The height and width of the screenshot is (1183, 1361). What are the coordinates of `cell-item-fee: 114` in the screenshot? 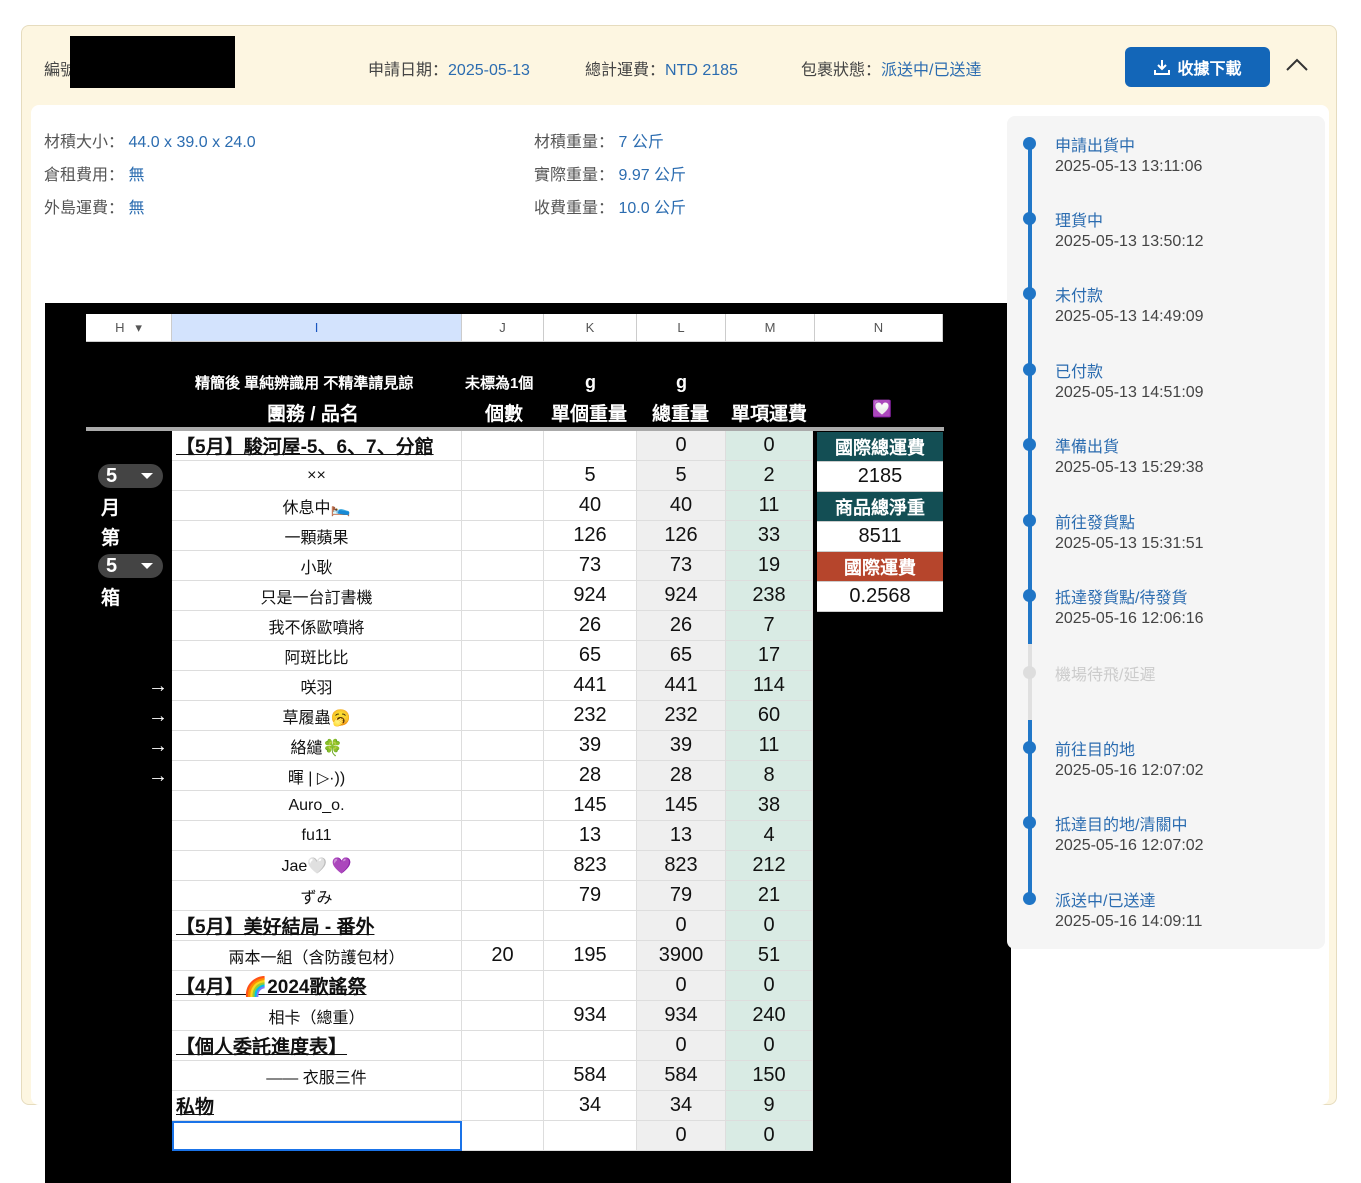 It's located at (769, 686).